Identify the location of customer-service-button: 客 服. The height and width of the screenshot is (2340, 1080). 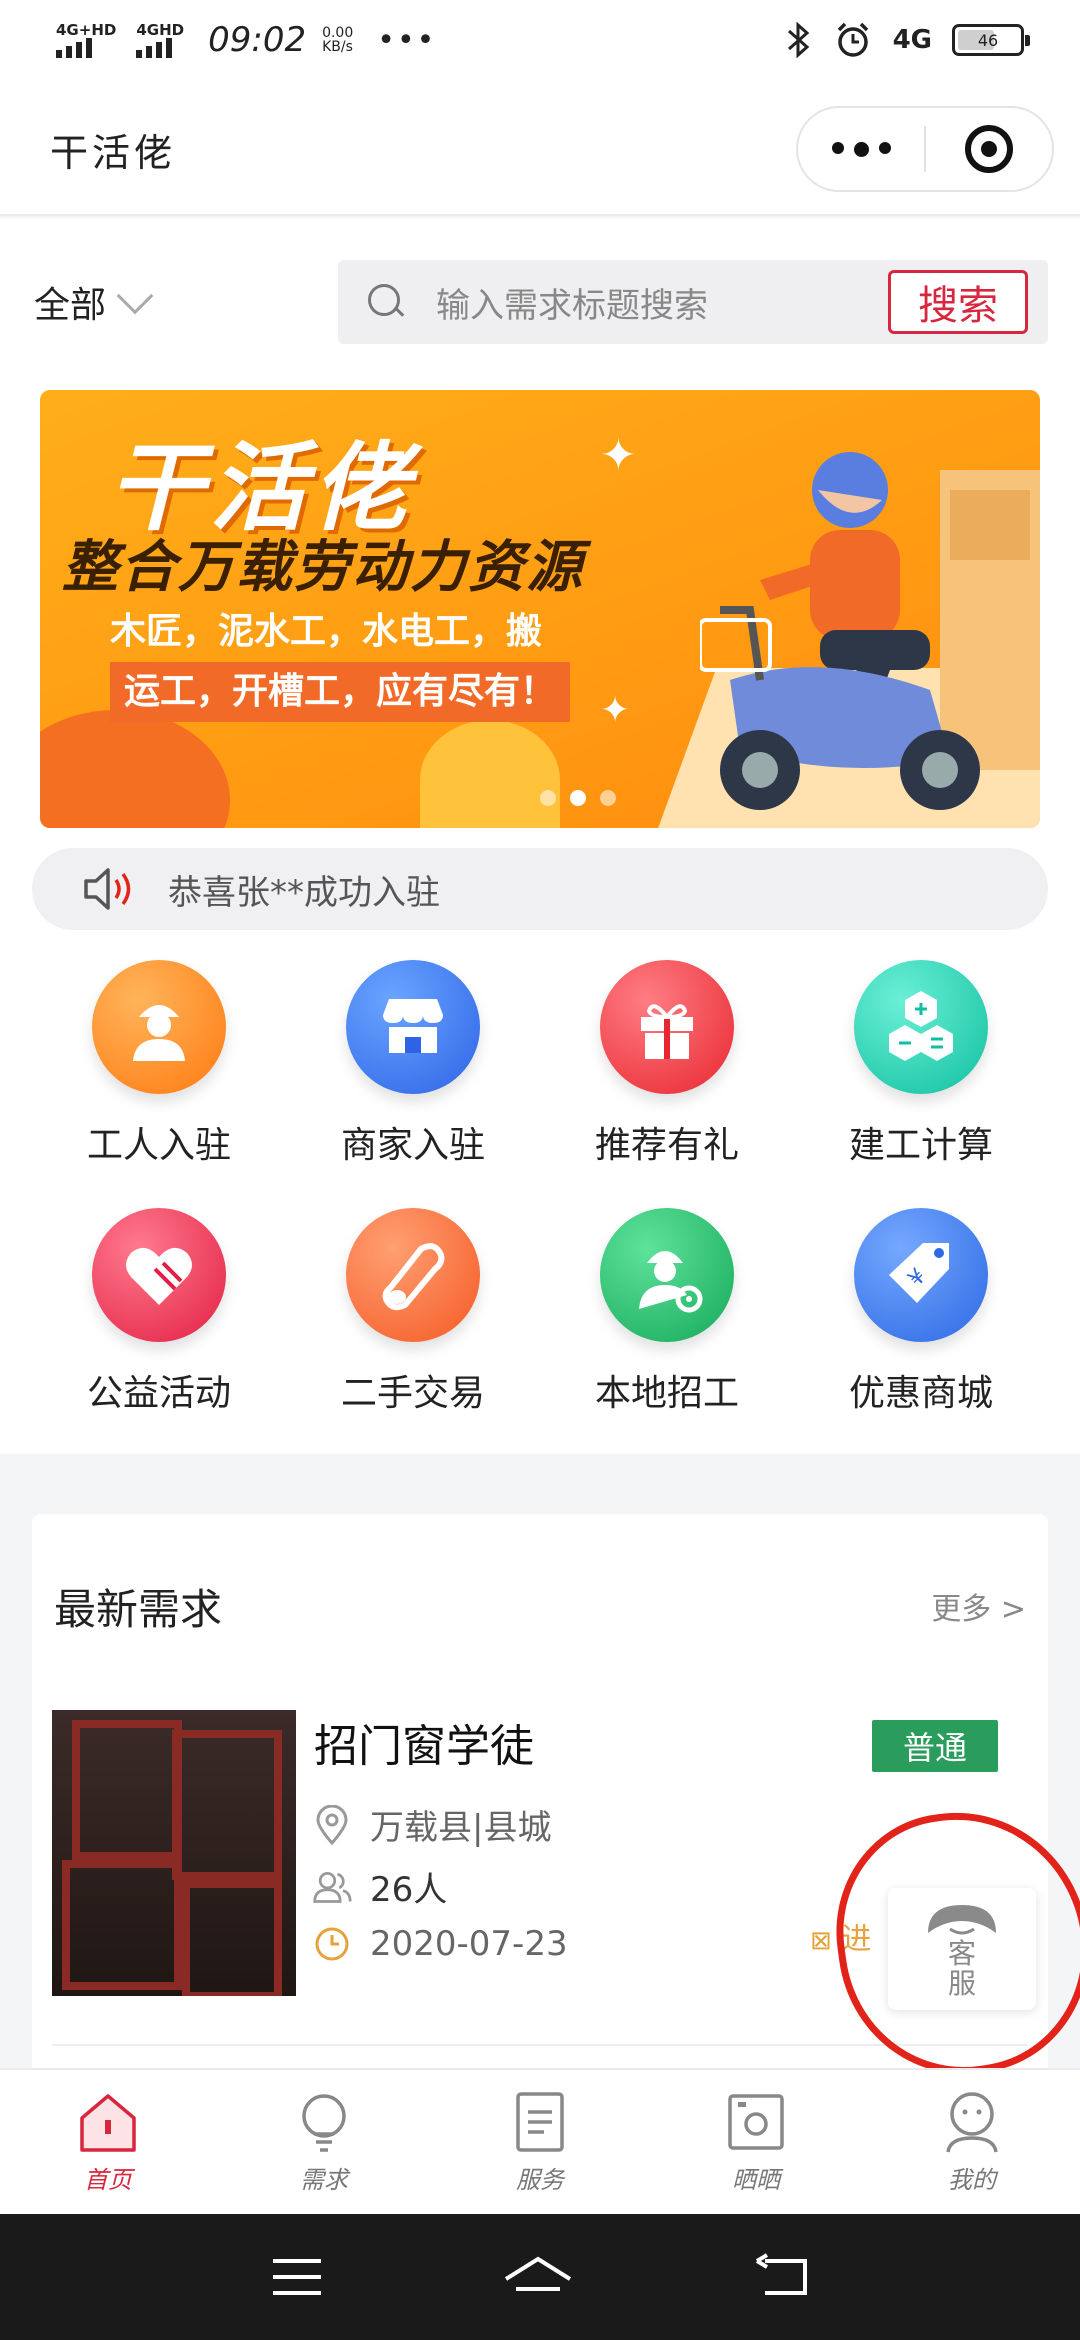
(962, 1949).